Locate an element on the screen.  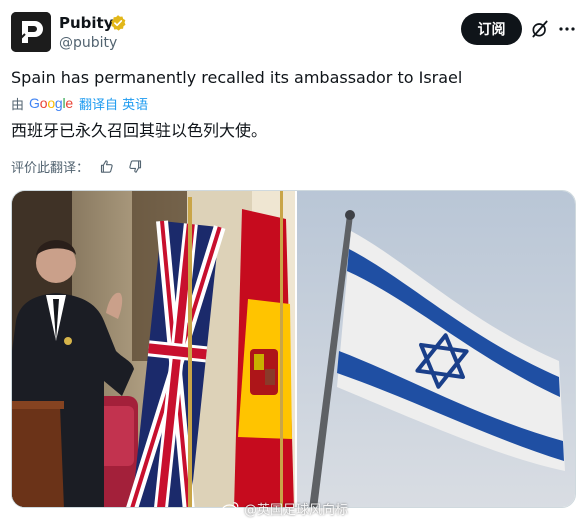
rate-translation-label: 评价此翻译： is located at coordinates (50, 168).